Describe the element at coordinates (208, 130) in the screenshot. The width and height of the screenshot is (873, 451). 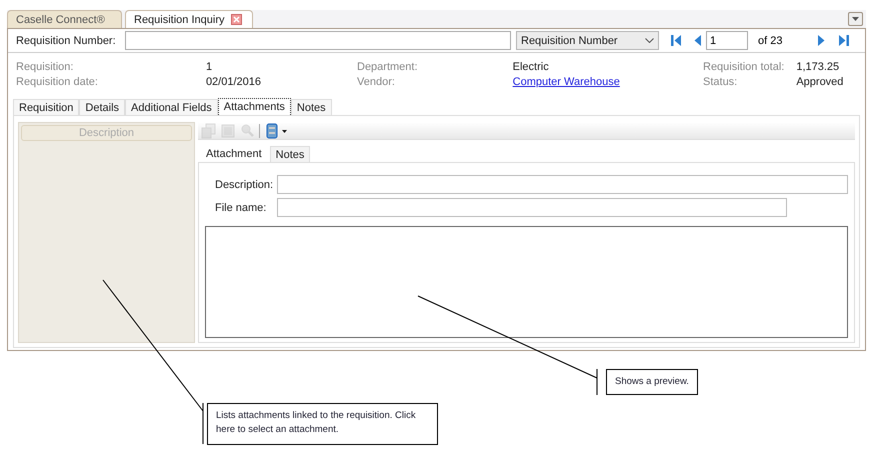
I see `copy-icon` at that location.